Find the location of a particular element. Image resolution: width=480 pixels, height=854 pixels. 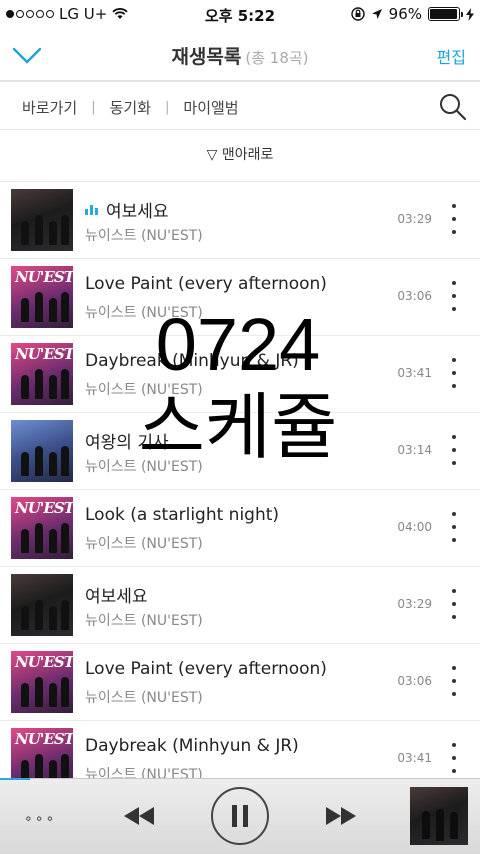

search-icon is located at coordinates (453, 107).